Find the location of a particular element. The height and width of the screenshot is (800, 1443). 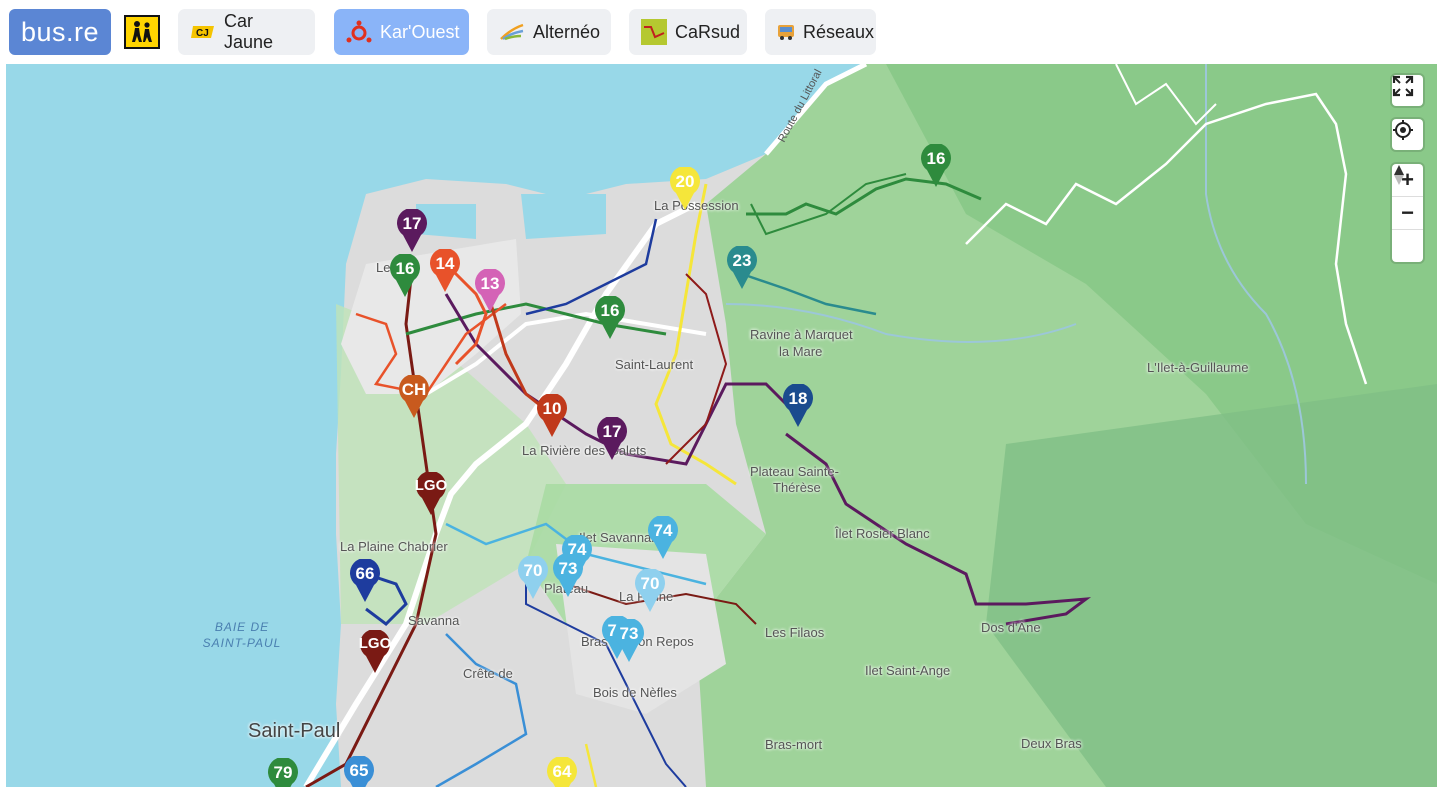

route-marker: 65 is located at coordinates (359, 771).